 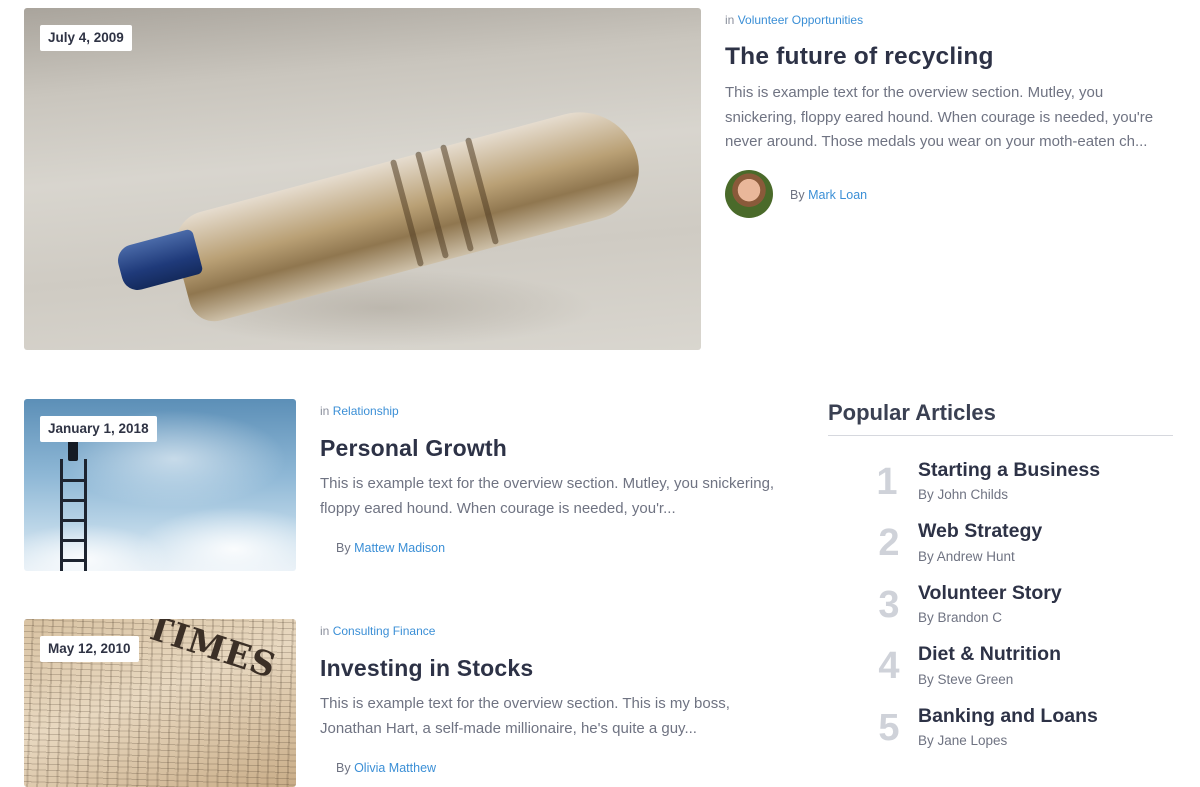 What do you see at coordinates (837, 195) in the screenshot?
I see `author-link: Mark Loan` at bounding box center [837, 195].